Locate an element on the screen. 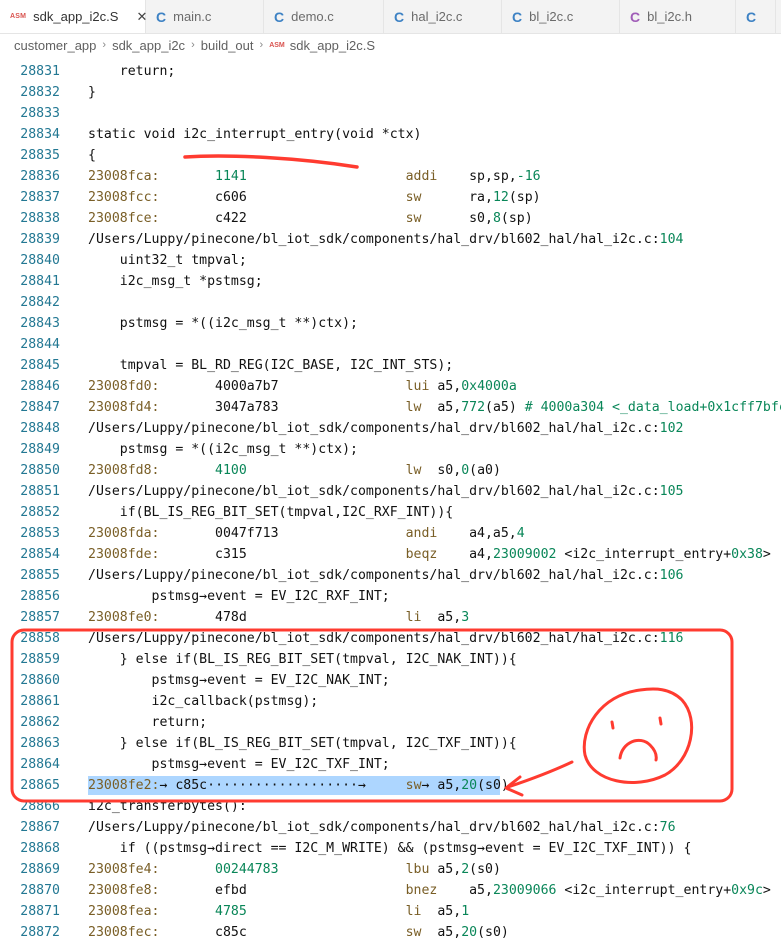 The width and height of the screenshot is (781, 945). code-line: 28866 i2c_transferbytes(): is located at coordinates (390, 806).